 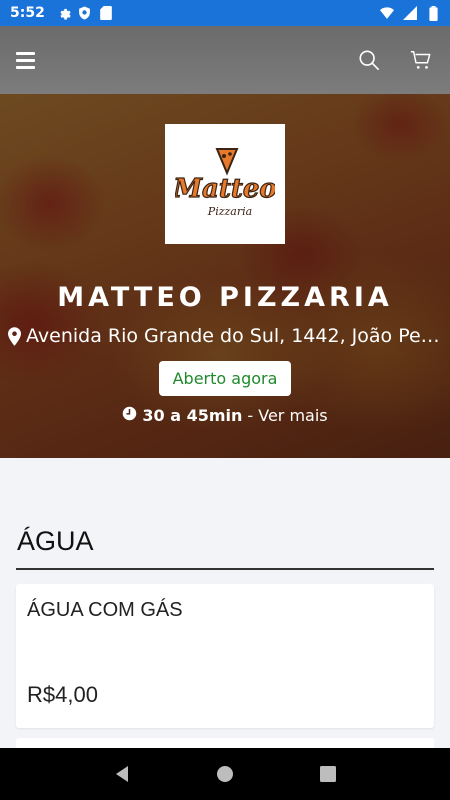 I want to click on sd-card-icon, so click(x=106, y=13).